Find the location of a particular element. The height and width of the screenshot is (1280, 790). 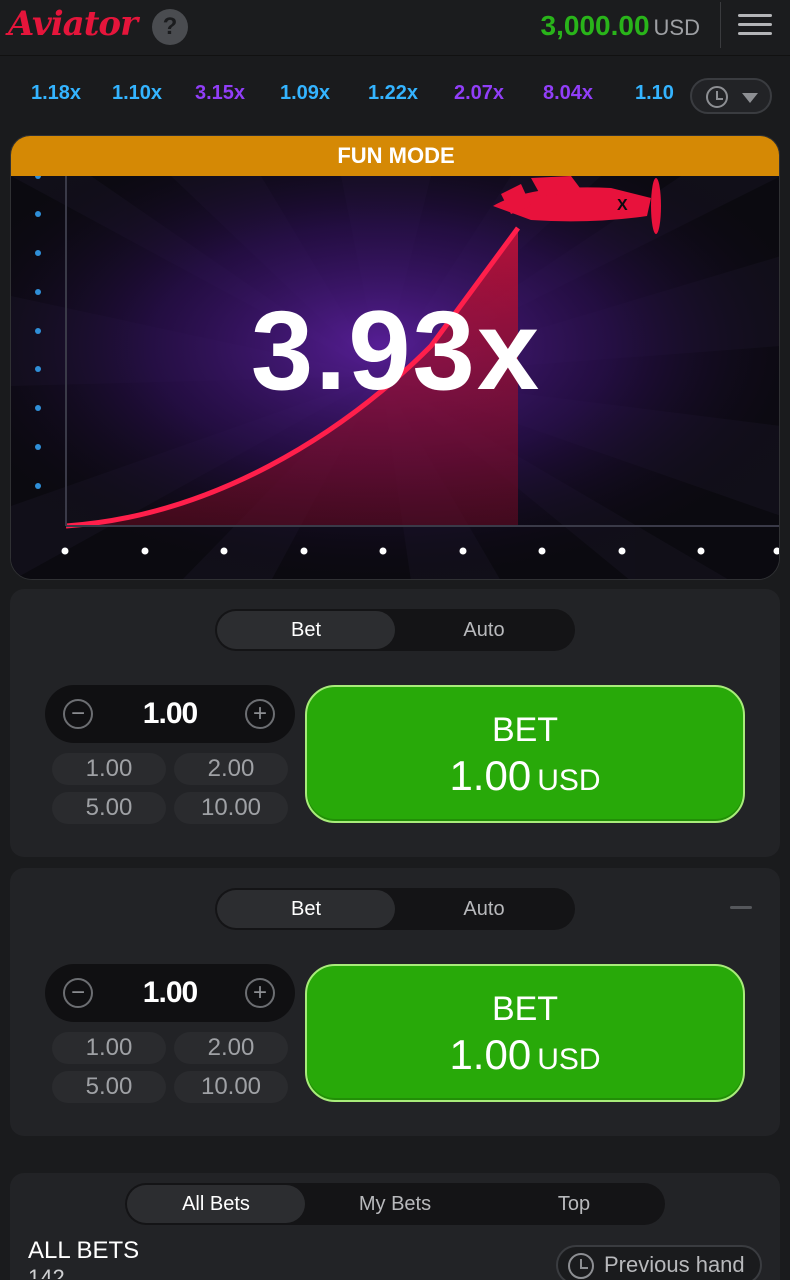

help-button: ? is located at coordinates (170, 27).